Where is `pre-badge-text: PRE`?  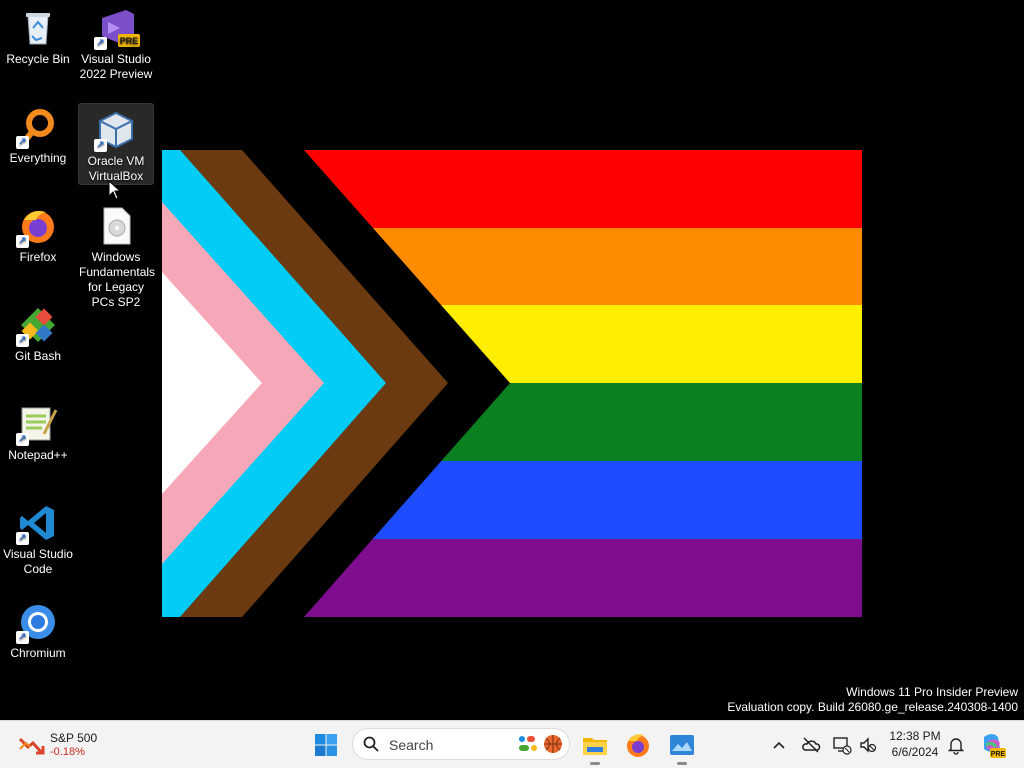 pre-badge-text: PRE is located at coordinates (129, 41).